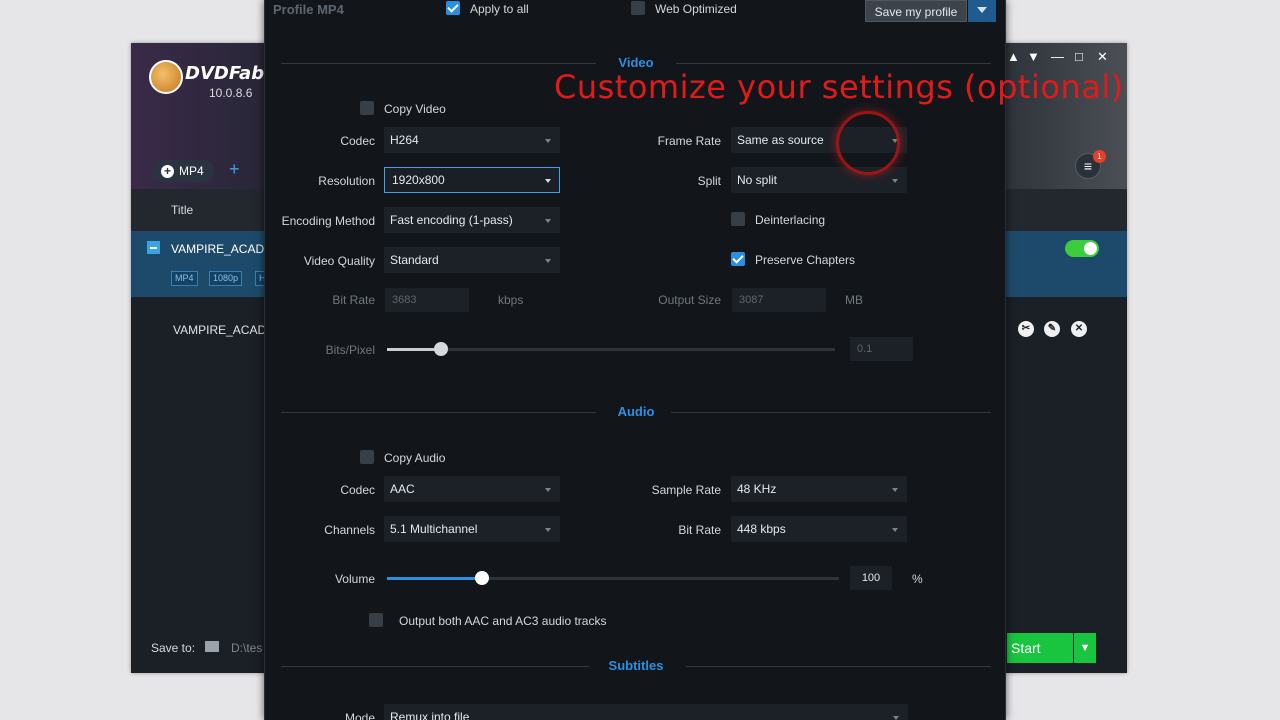  What do you see at coordinates (472, 489) in the screenshot?
I see `audio-codec-select: AAC` at bounding box center [472, 489].